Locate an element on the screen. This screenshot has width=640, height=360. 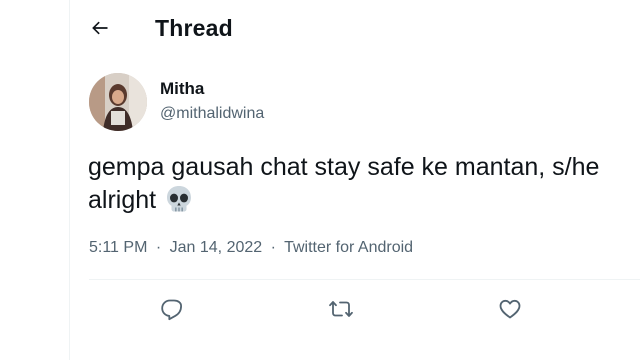
avatar is located at coordinates (118, 102).